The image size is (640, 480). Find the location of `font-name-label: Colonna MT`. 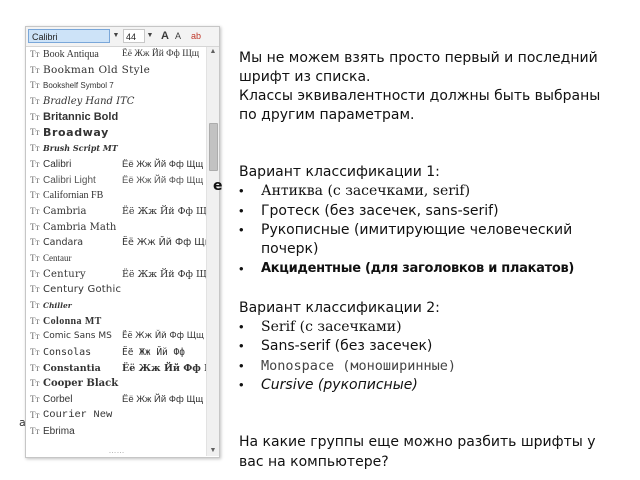

font-name-label: Colonna MT is located at coordinates (72, 321).